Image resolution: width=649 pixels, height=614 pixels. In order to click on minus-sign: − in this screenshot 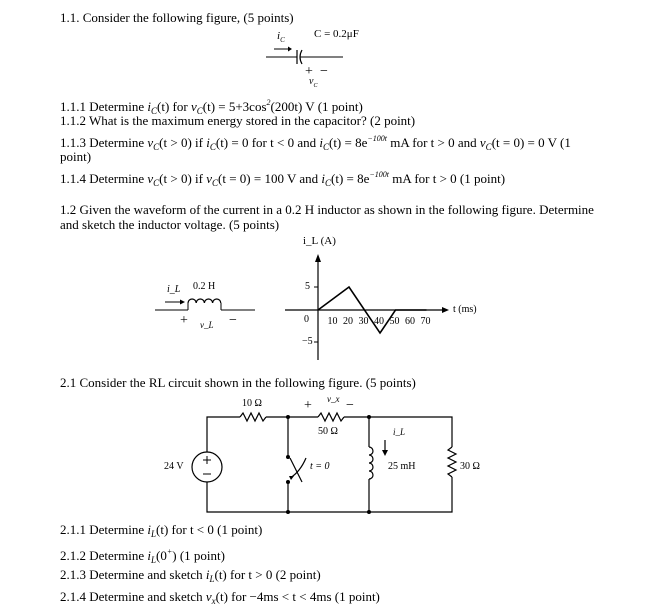, I will do `click(350, 405)`.